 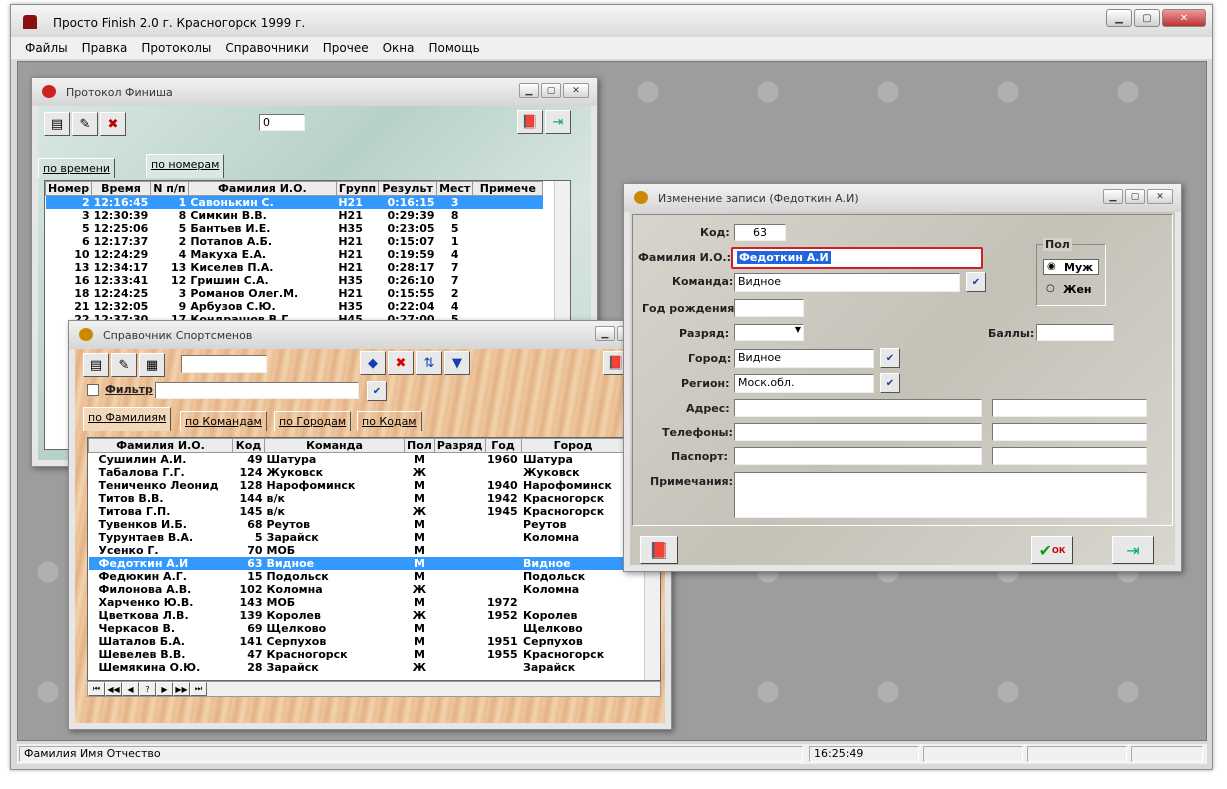 What do you see at coordinates (760, 232) in the screenshot?
I see `code-field: 63` at bounding box center [760, 232].